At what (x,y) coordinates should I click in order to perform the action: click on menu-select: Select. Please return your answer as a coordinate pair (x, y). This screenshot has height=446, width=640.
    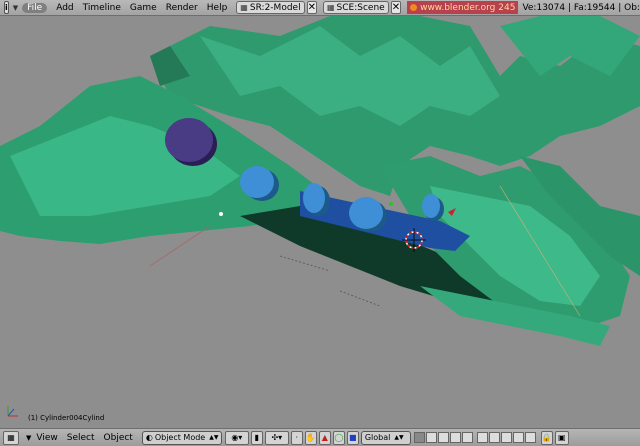
    Looking at the image, I should click on (81, 438).